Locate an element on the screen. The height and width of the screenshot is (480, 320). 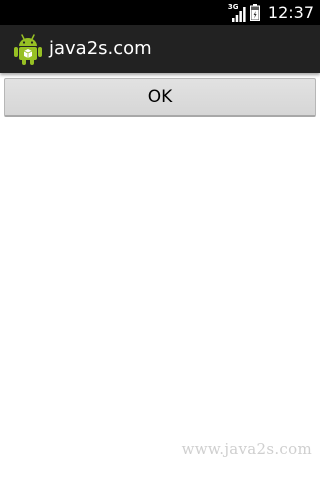
status-bar: 3G 12:37 is located at coordinates (160, 12).